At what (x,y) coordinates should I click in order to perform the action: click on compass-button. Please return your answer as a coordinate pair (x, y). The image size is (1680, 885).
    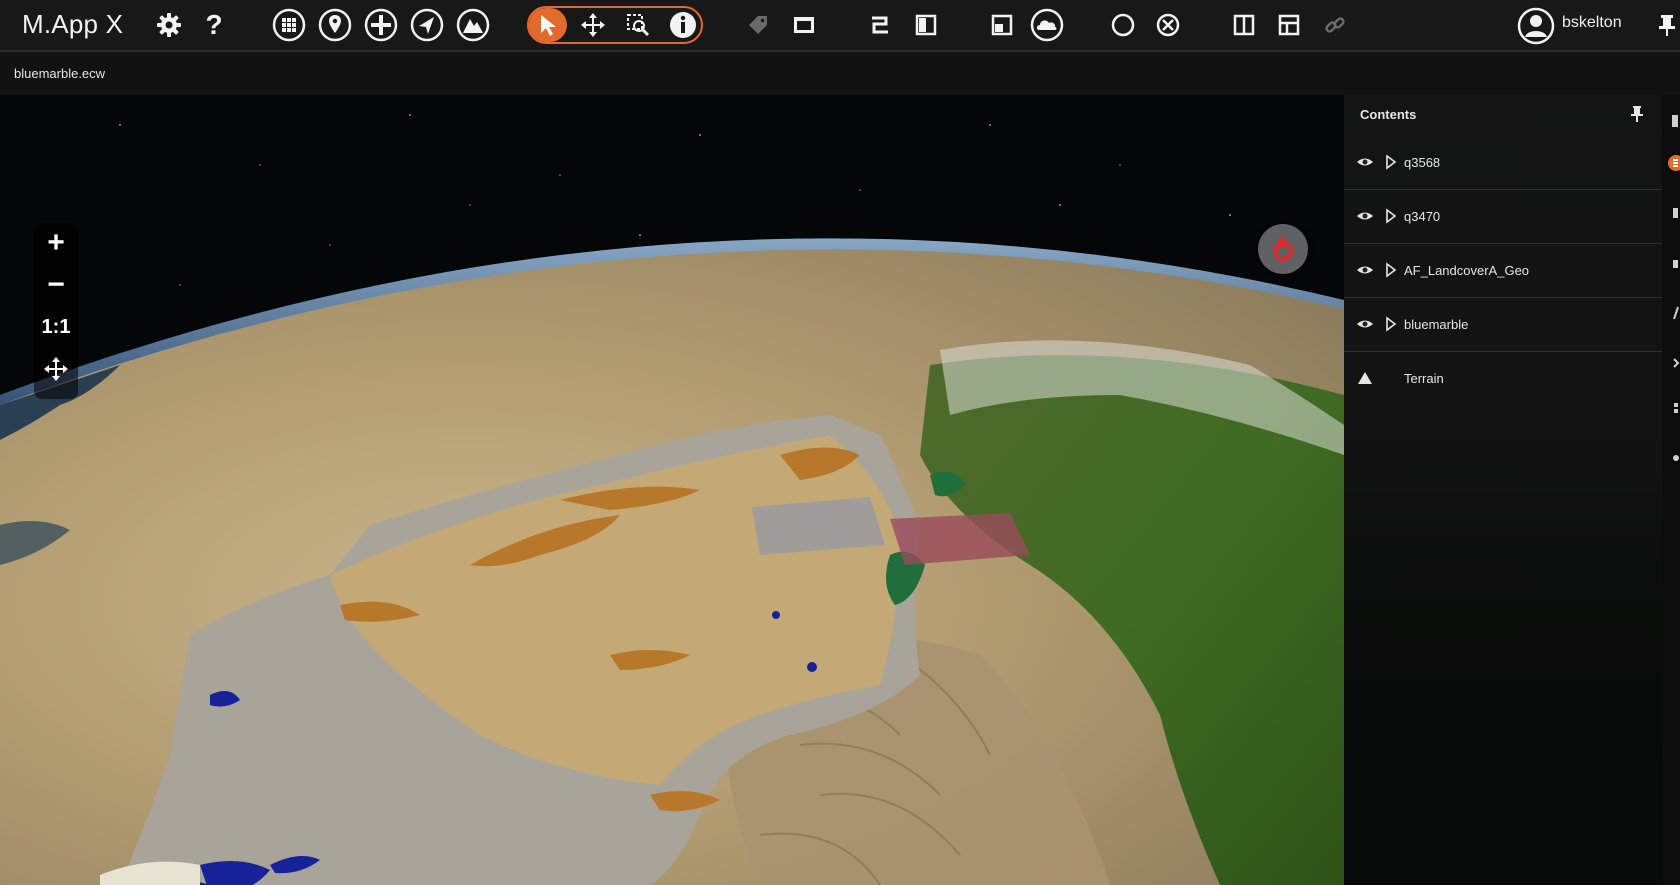
    Looking at the image, I should click on (1283, 249).